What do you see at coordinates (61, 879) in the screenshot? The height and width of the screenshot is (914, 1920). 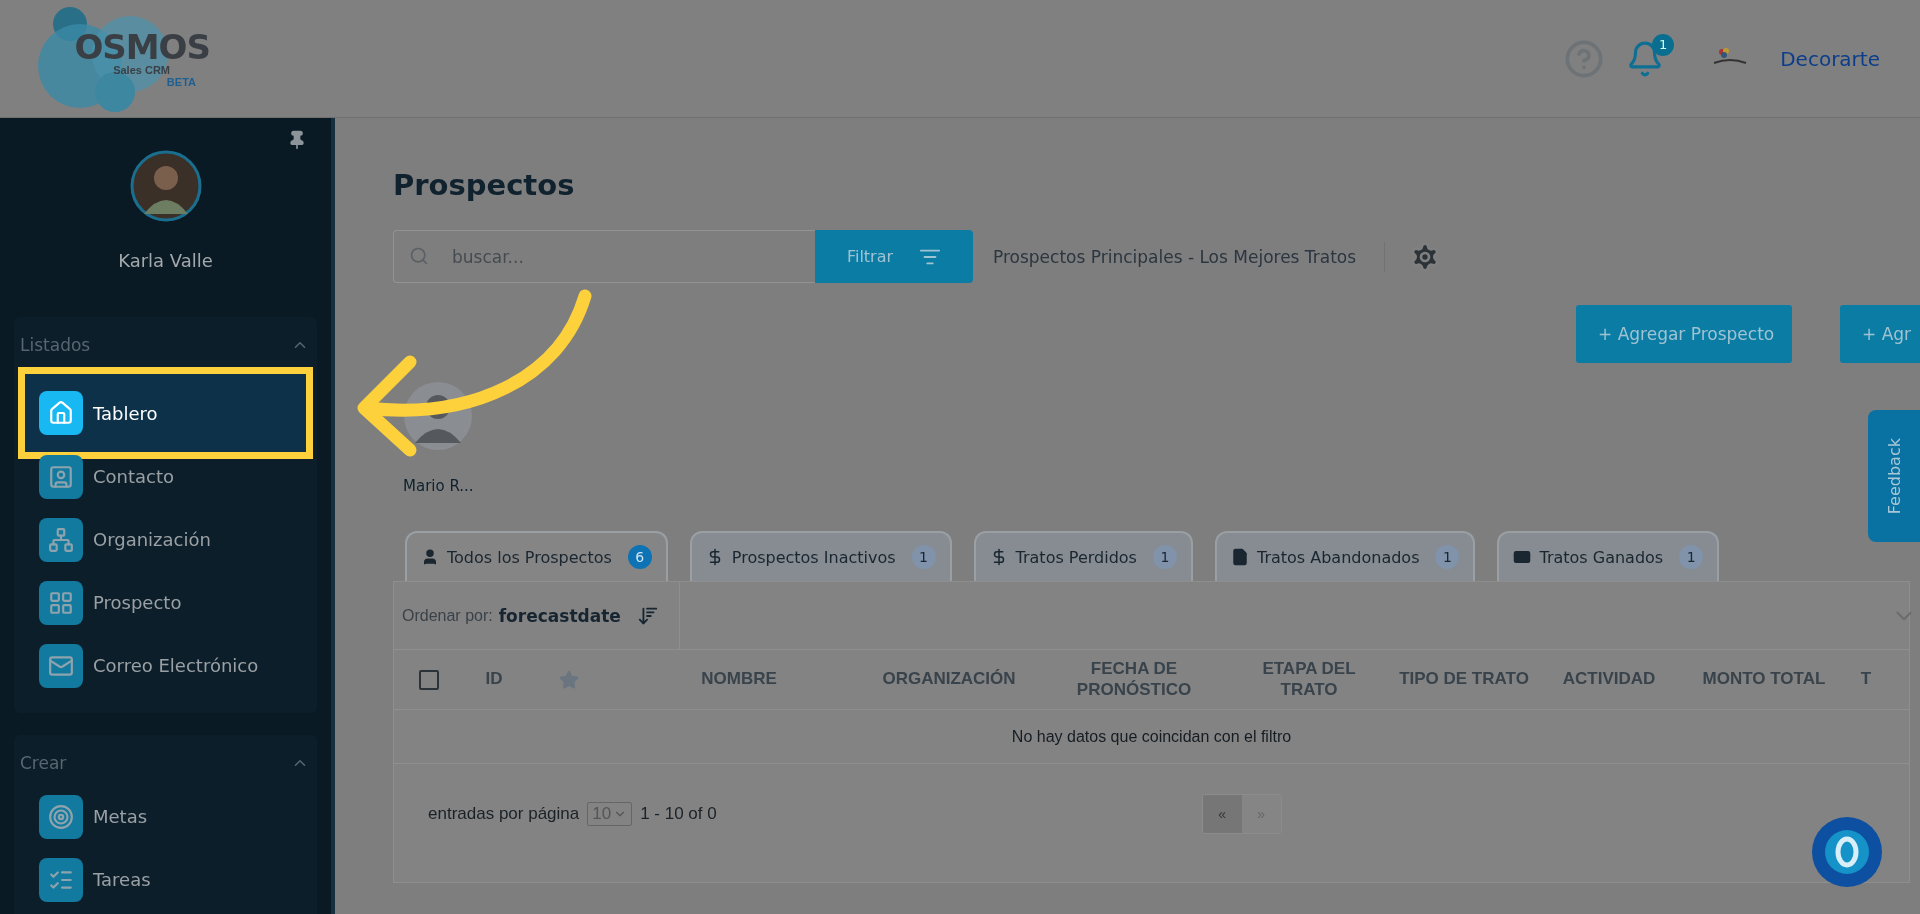 I see `checklist-icon` at bounding box center [61, 879].